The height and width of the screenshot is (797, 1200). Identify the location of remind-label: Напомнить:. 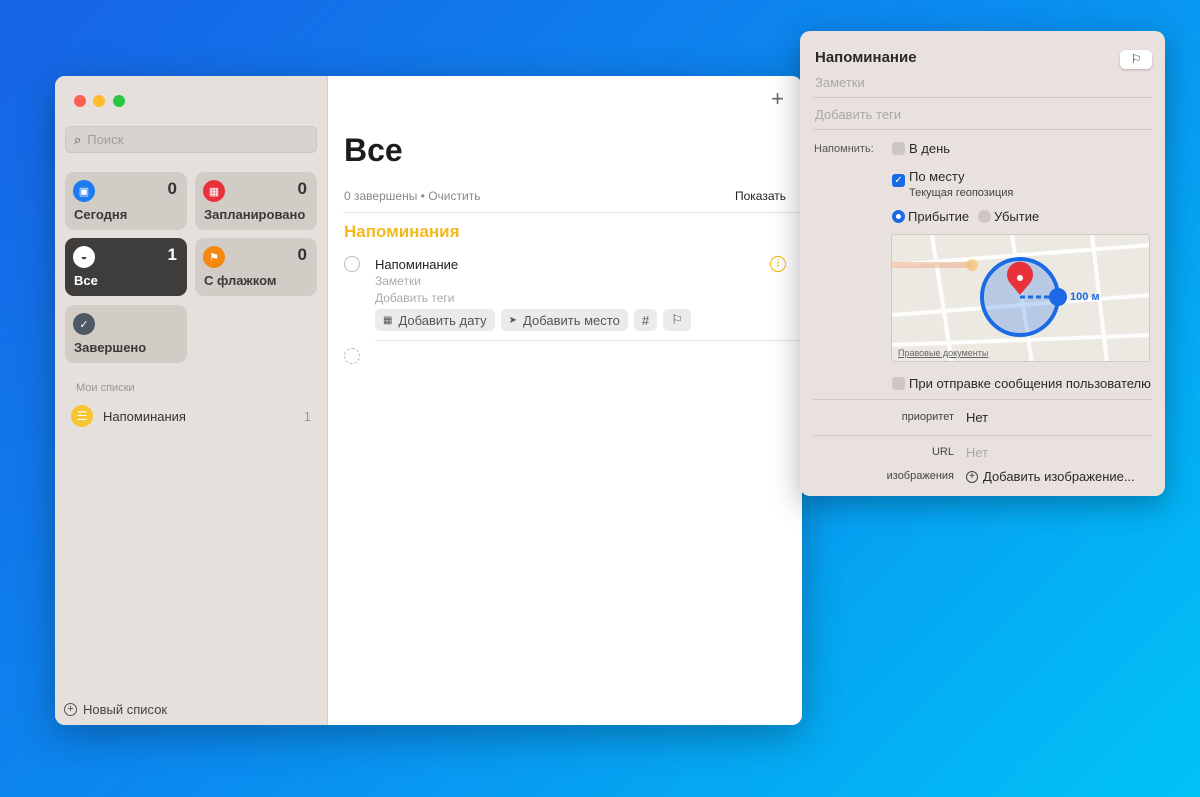
(844, 149).